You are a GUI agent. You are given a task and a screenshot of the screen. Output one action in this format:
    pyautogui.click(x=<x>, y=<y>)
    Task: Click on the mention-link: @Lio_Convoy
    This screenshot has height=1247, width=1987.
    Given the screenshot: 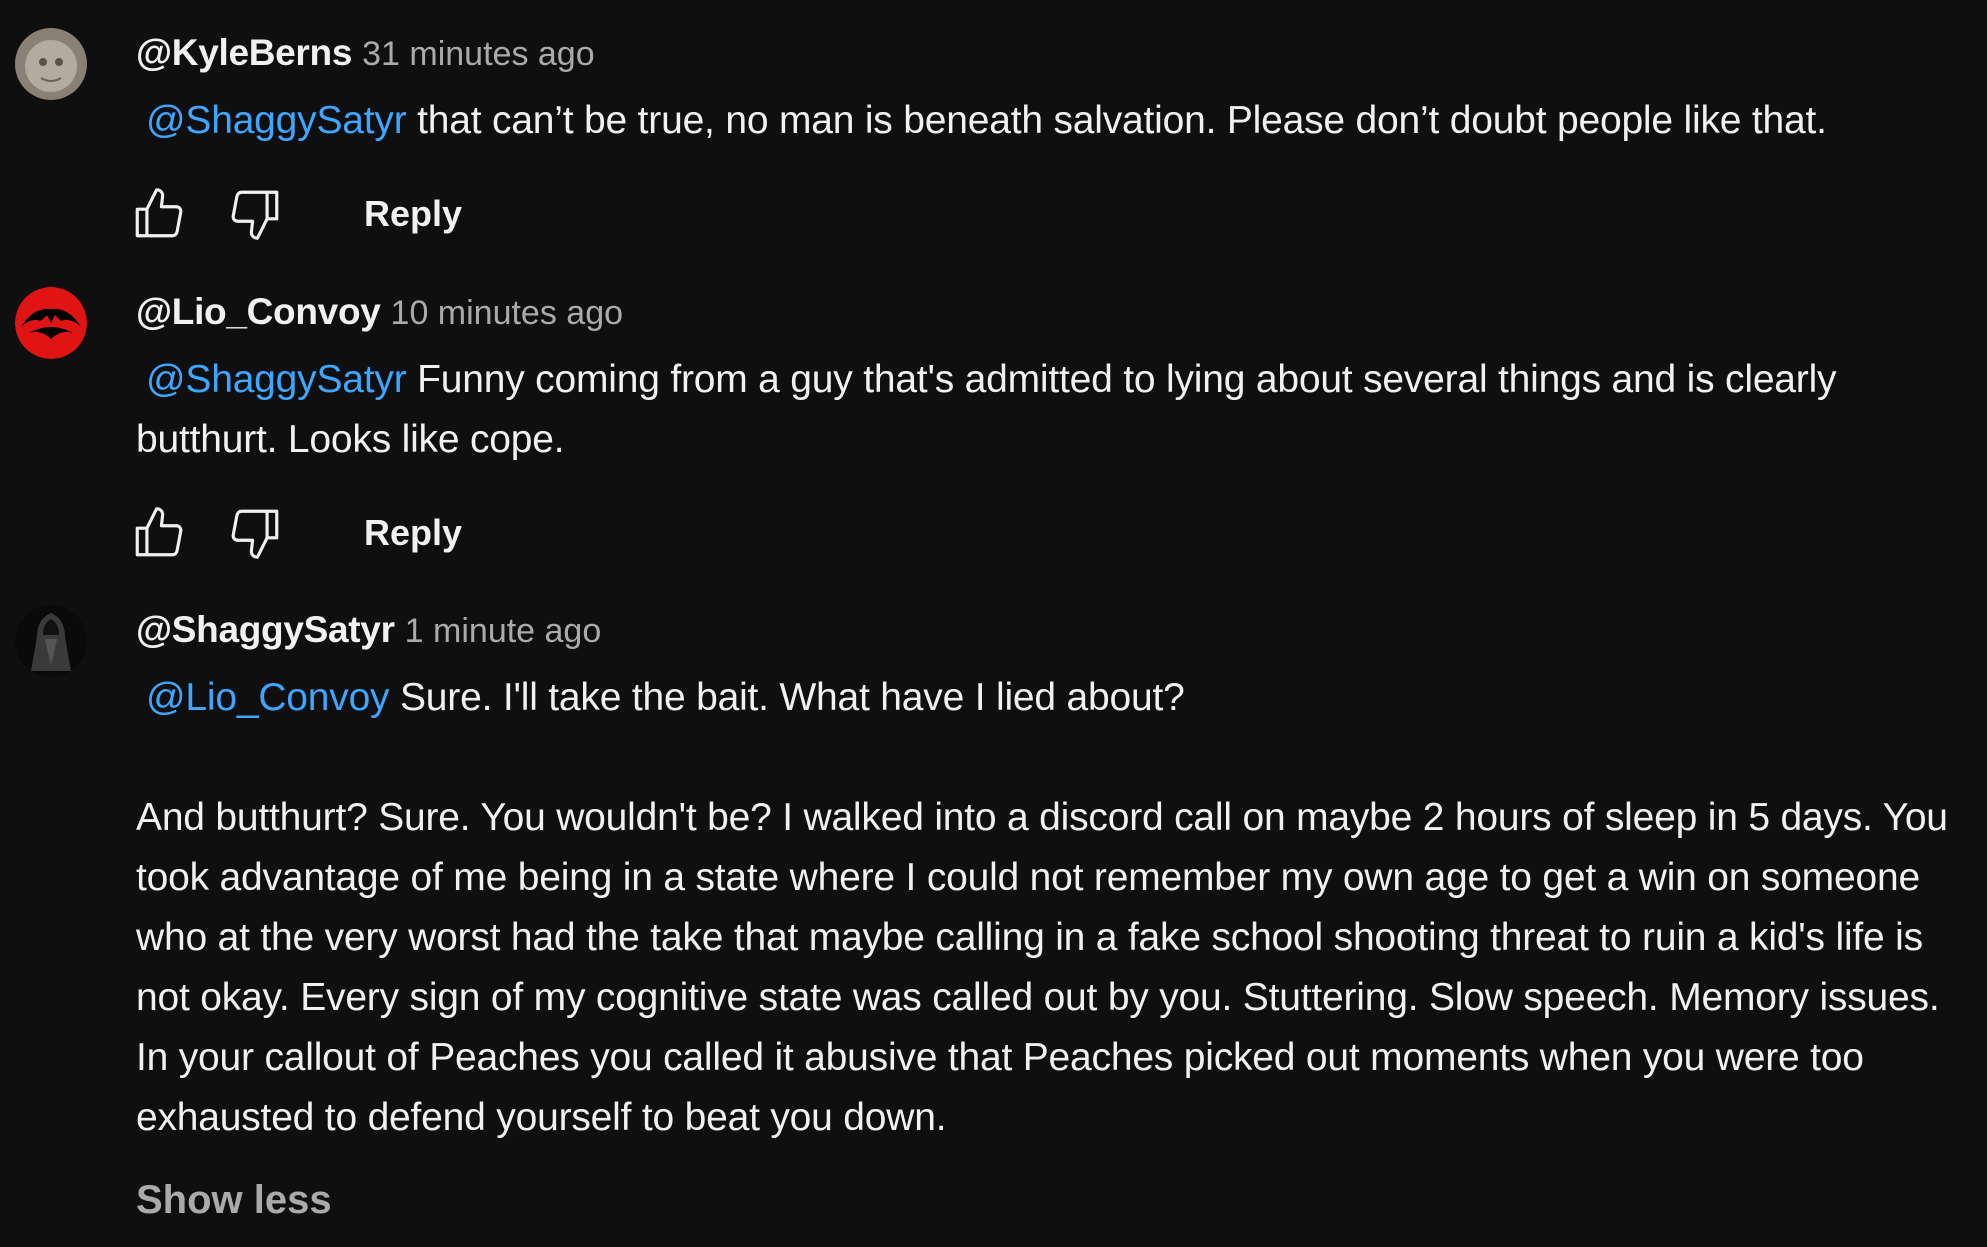 What is the action you would take?
    pyautogui.click(x=268, y=697)
    